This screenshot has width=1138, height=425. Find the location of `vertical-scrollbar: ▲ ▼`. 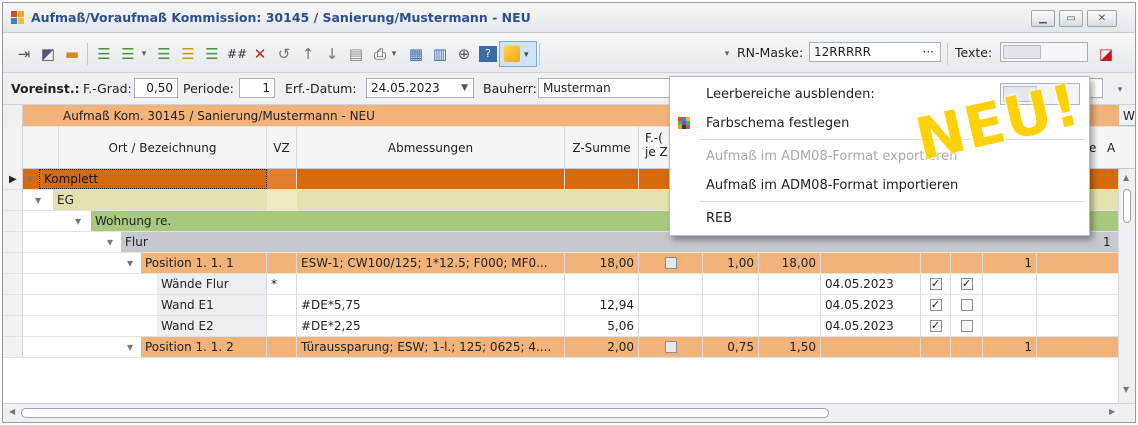

vertical-scrollbar: ▲ ▼ is located at coordinates (1126, 286).